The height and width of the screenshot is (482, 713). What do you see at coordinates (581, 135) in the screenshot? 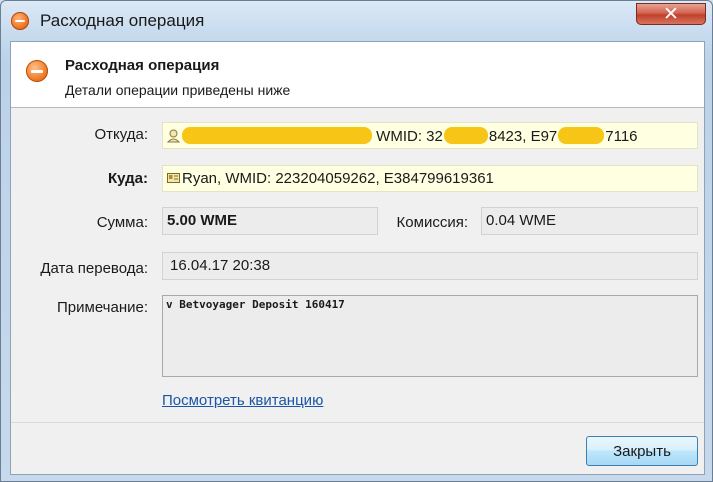
I see `redacted-purse` at bounding box center [581, 135].